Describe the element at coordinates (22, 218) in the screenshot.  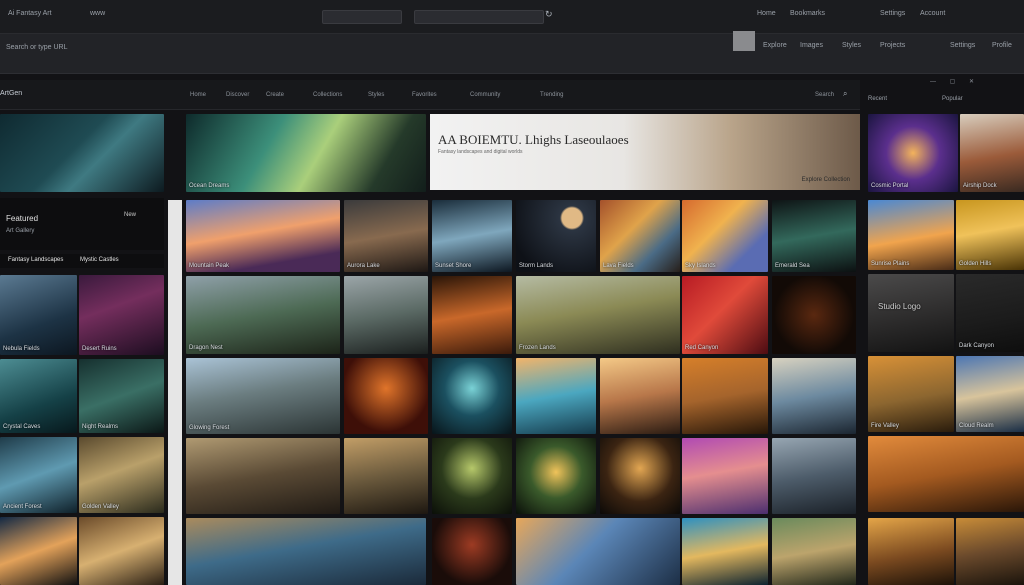
I see `featured-heading: Featured` at that location.